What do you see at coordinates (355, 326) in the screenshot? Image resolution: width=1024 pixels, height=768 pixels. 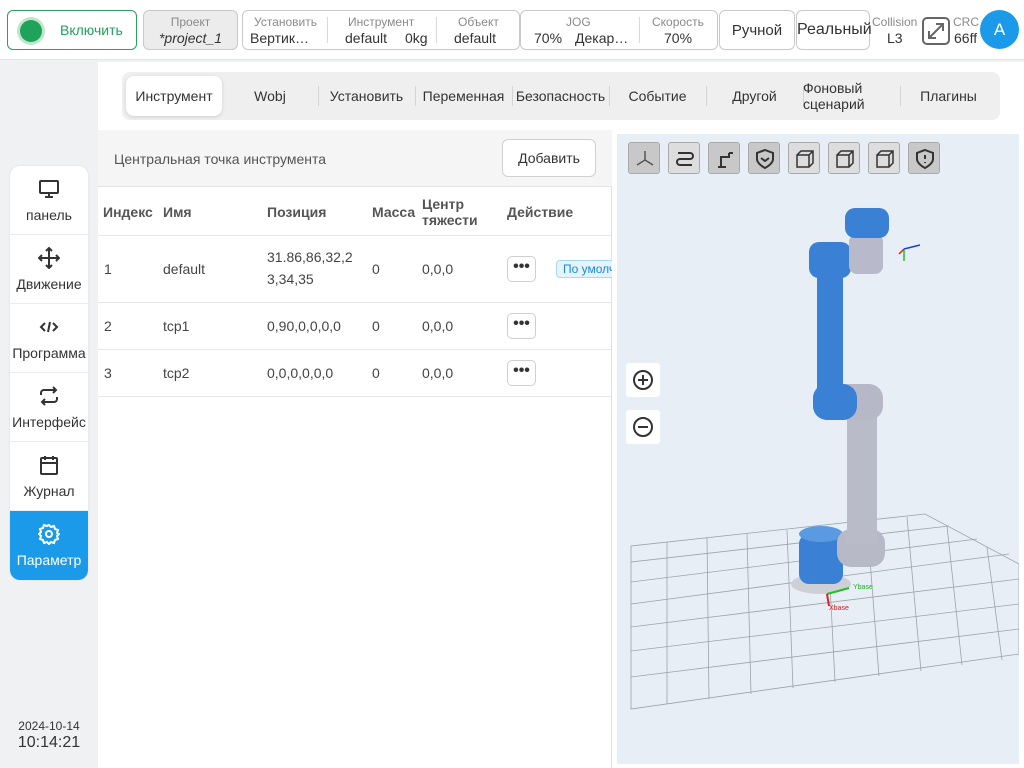 I see `table-row: 2 tcp1 0,90,0,0,0,0 0 0,0,0 •••` at bounding box center [355, 326].